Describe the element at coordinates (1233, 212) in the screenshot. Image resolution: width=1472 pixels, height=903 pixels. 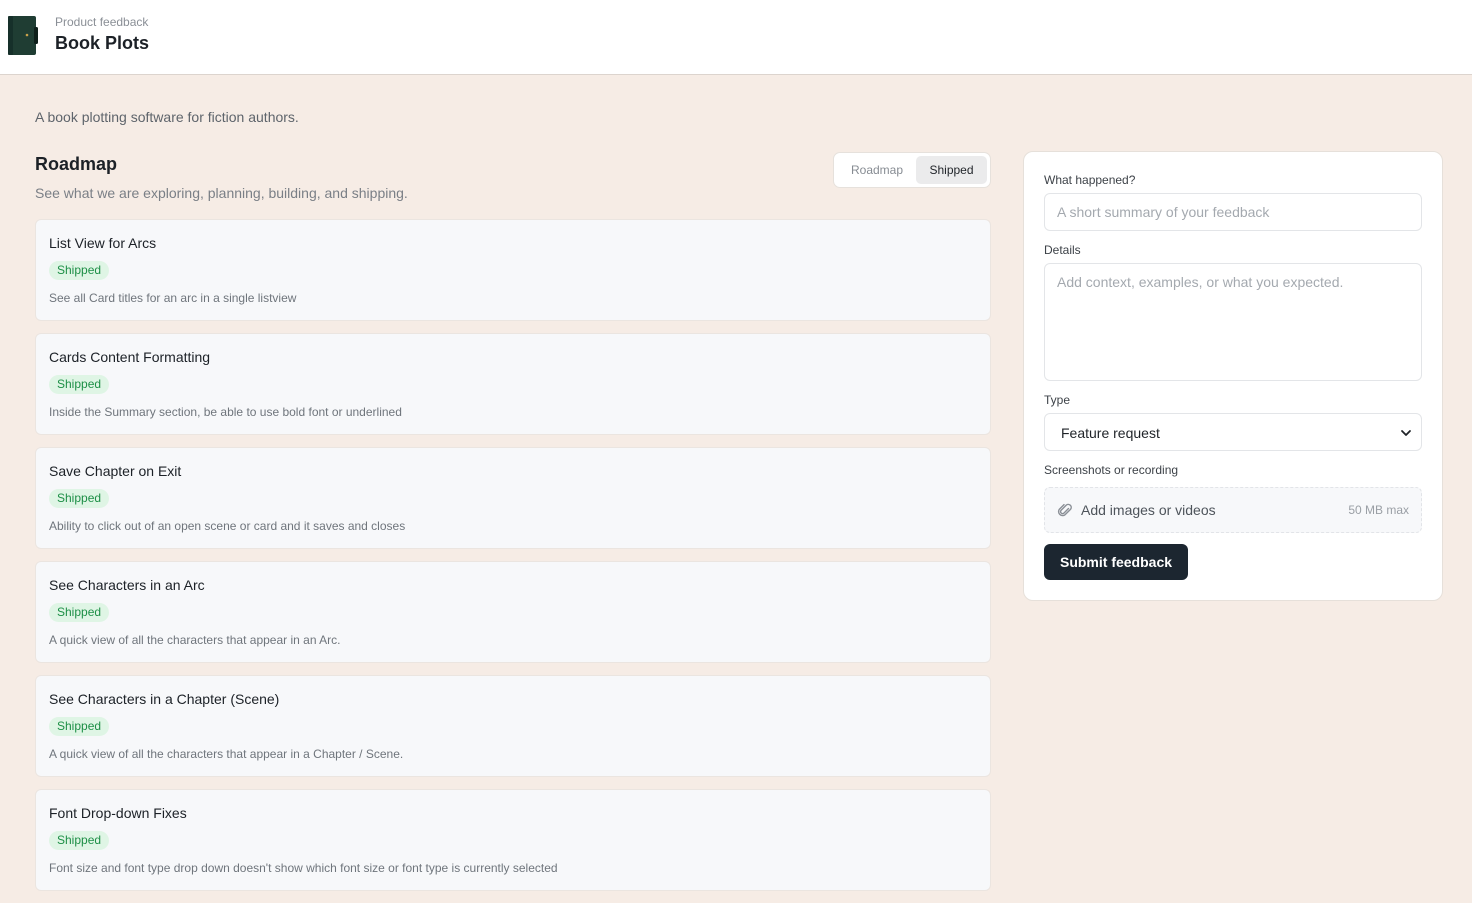
I see `summary-input` at that location.